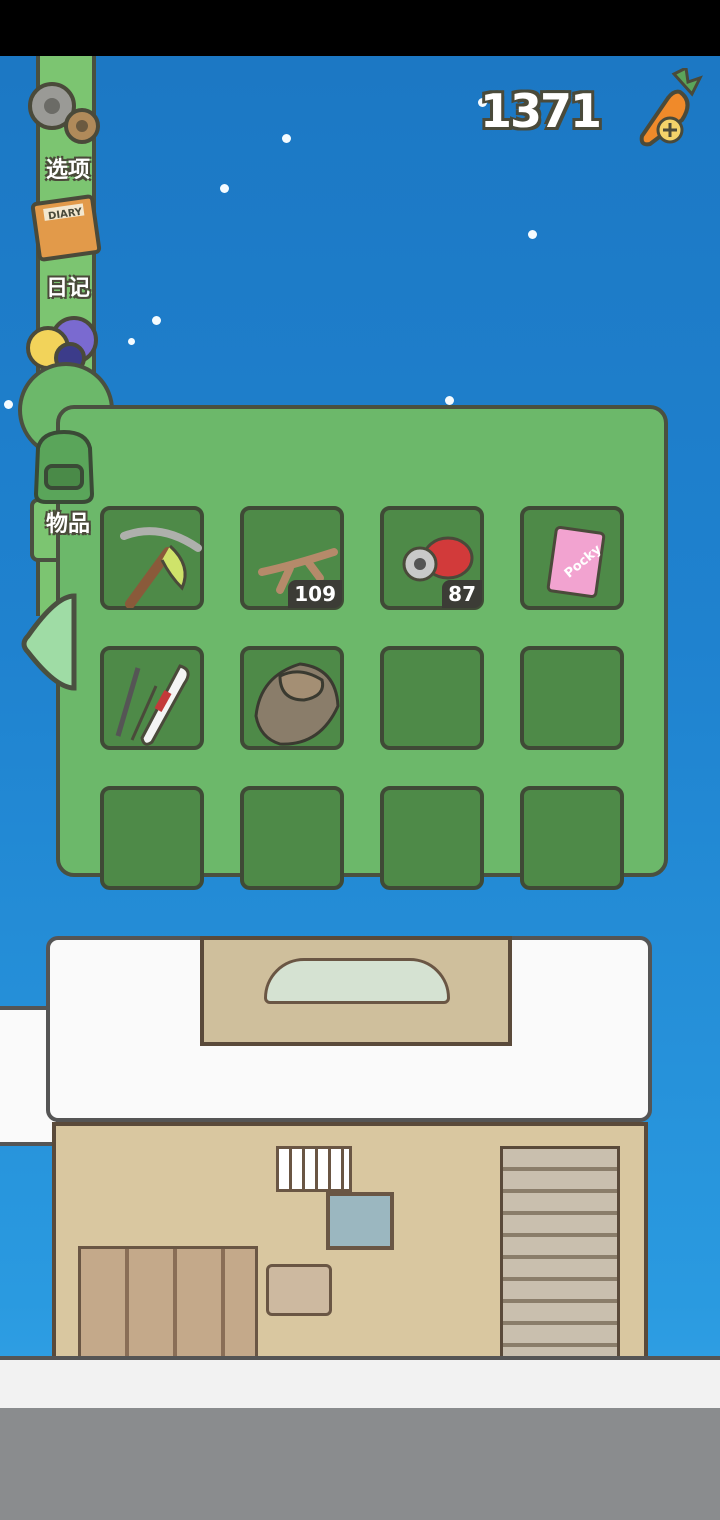 This screenshot has height=1520, width=720. What do you see at coordinates (462, 594) in the screenshot?
I see `item-count: 87` at bounding box center [462, 594].